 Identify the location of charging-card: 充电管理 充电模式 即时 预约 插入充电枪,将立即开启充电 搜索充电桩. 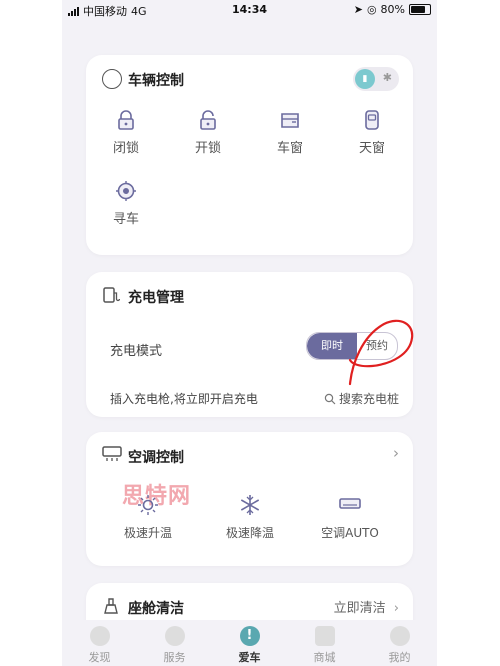
(249, 344).